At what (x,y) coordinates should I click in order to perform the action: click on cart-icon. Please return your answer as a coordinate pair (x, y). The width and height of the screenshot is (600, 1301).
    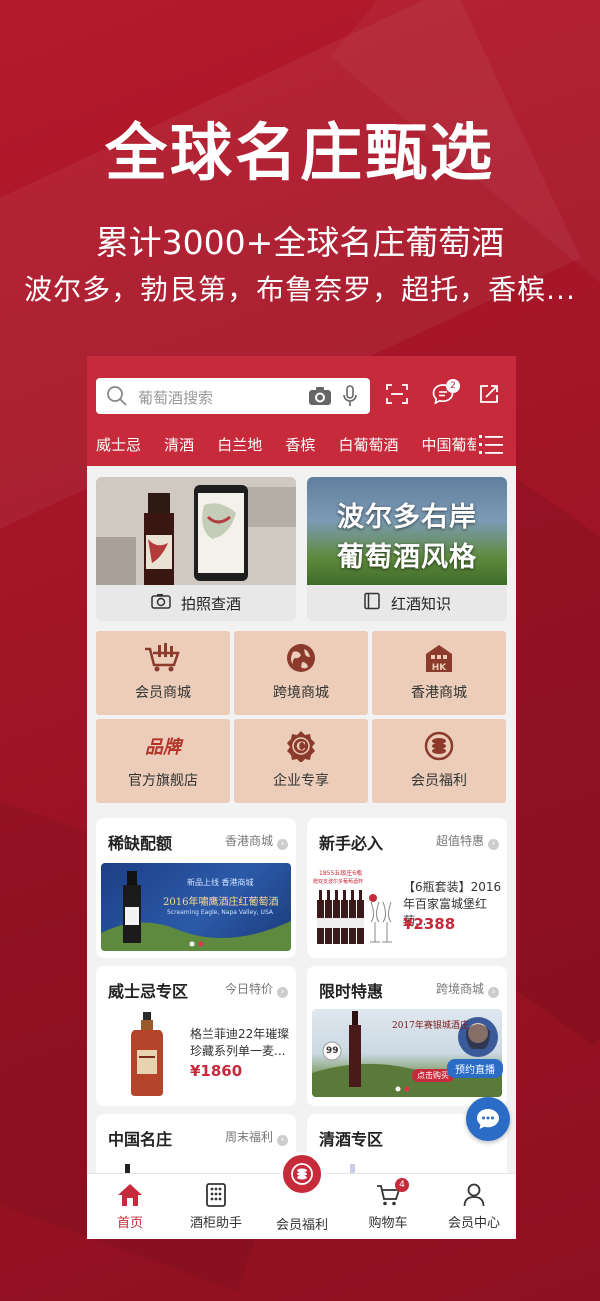
    Looking at the image, I should click on (388, 1195).